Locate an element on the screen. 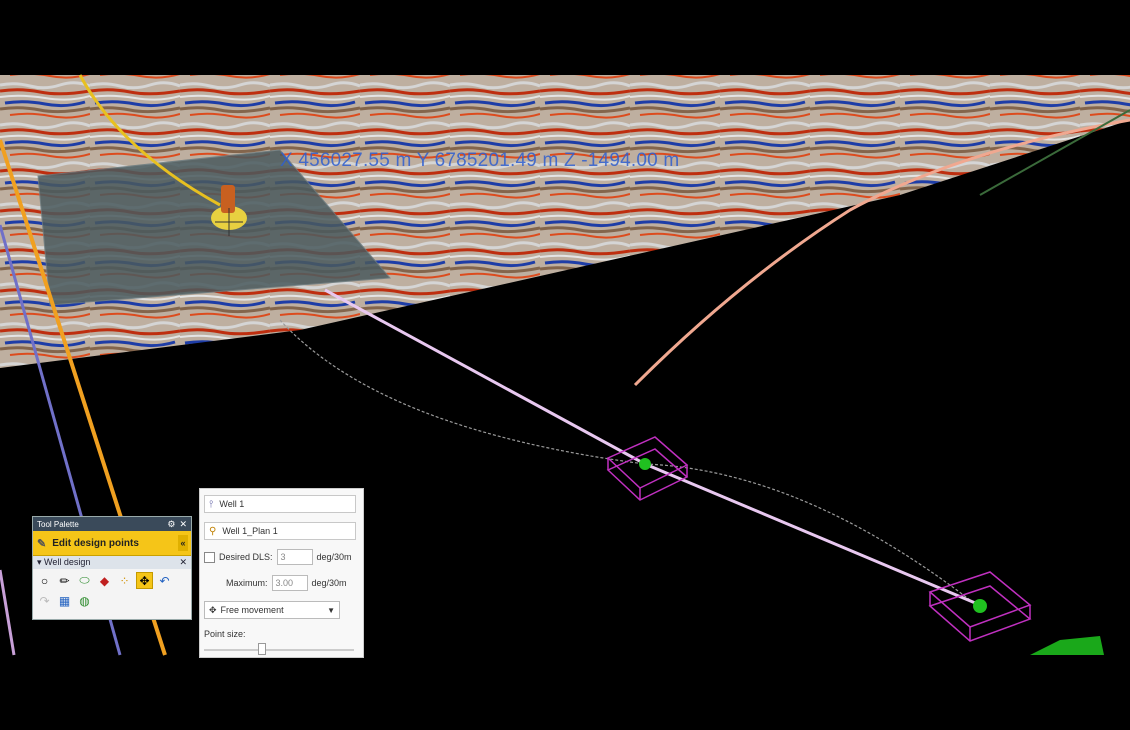 This screenshot has height=730, width=1130. chevron-down-icon: ▼ is located at coordinates (331, 610).